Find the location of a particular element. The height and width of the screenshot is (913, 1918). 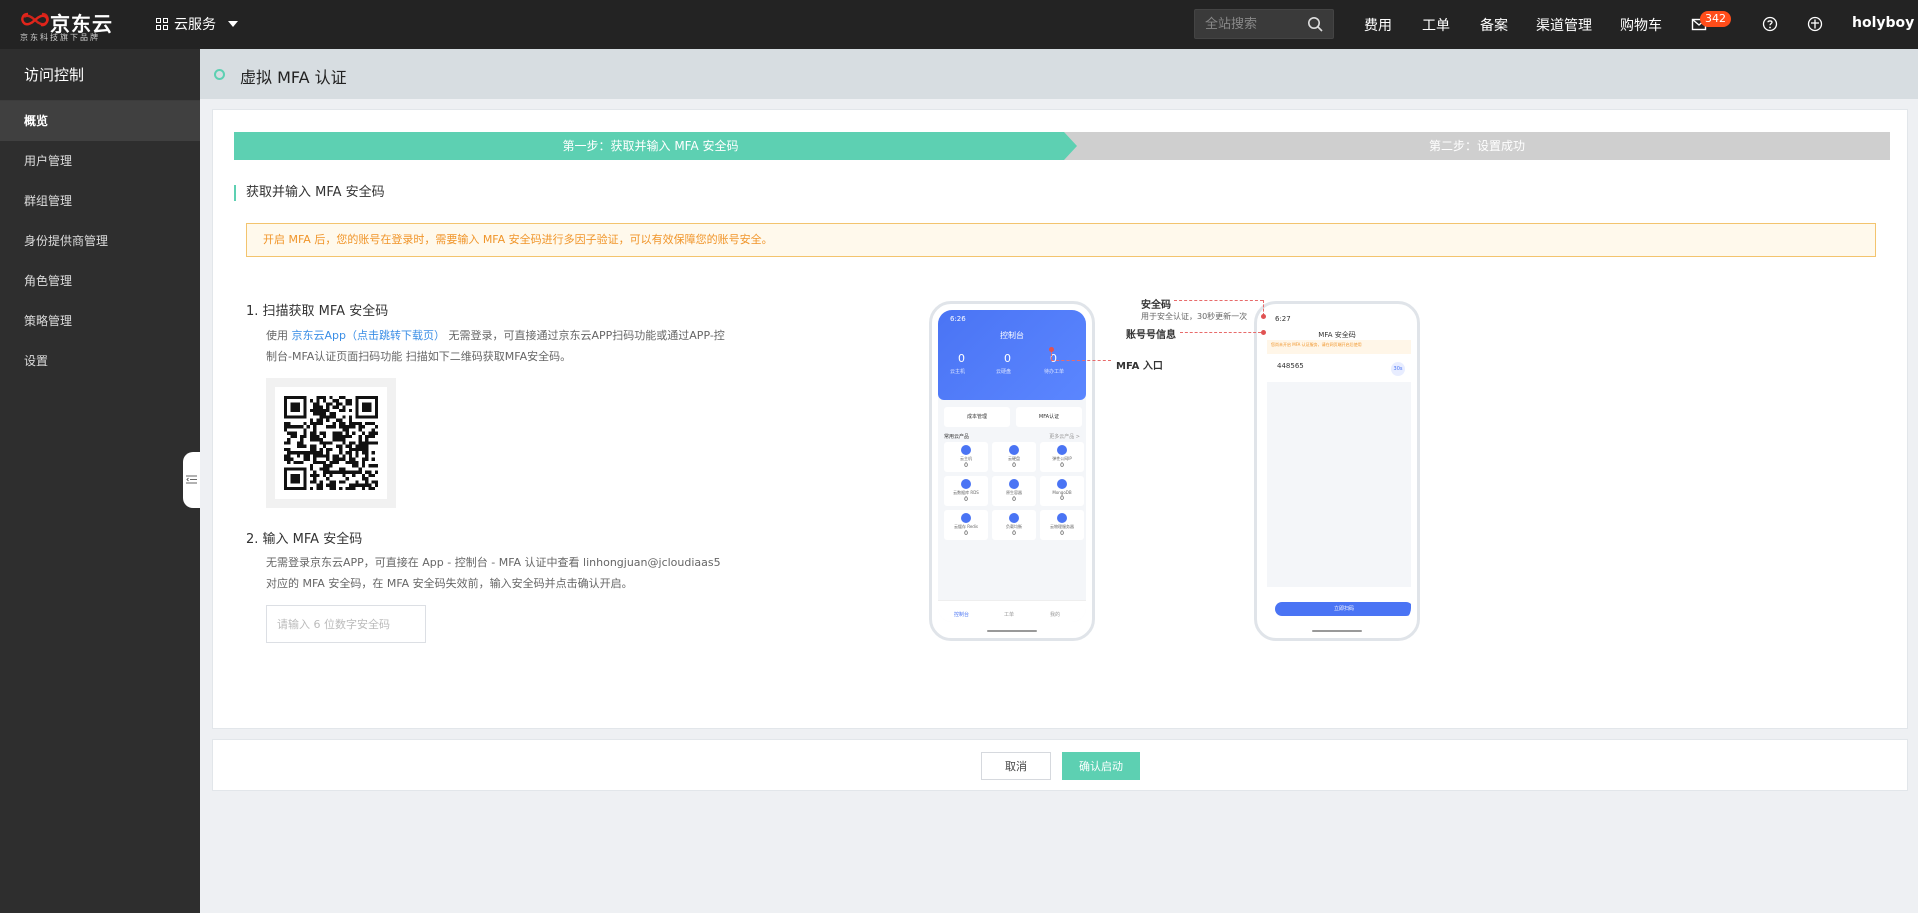

step-progress: 第一步：获取并输入 MFA 安全码 第二步：设置成功 is located at coordinates (1062, 146).